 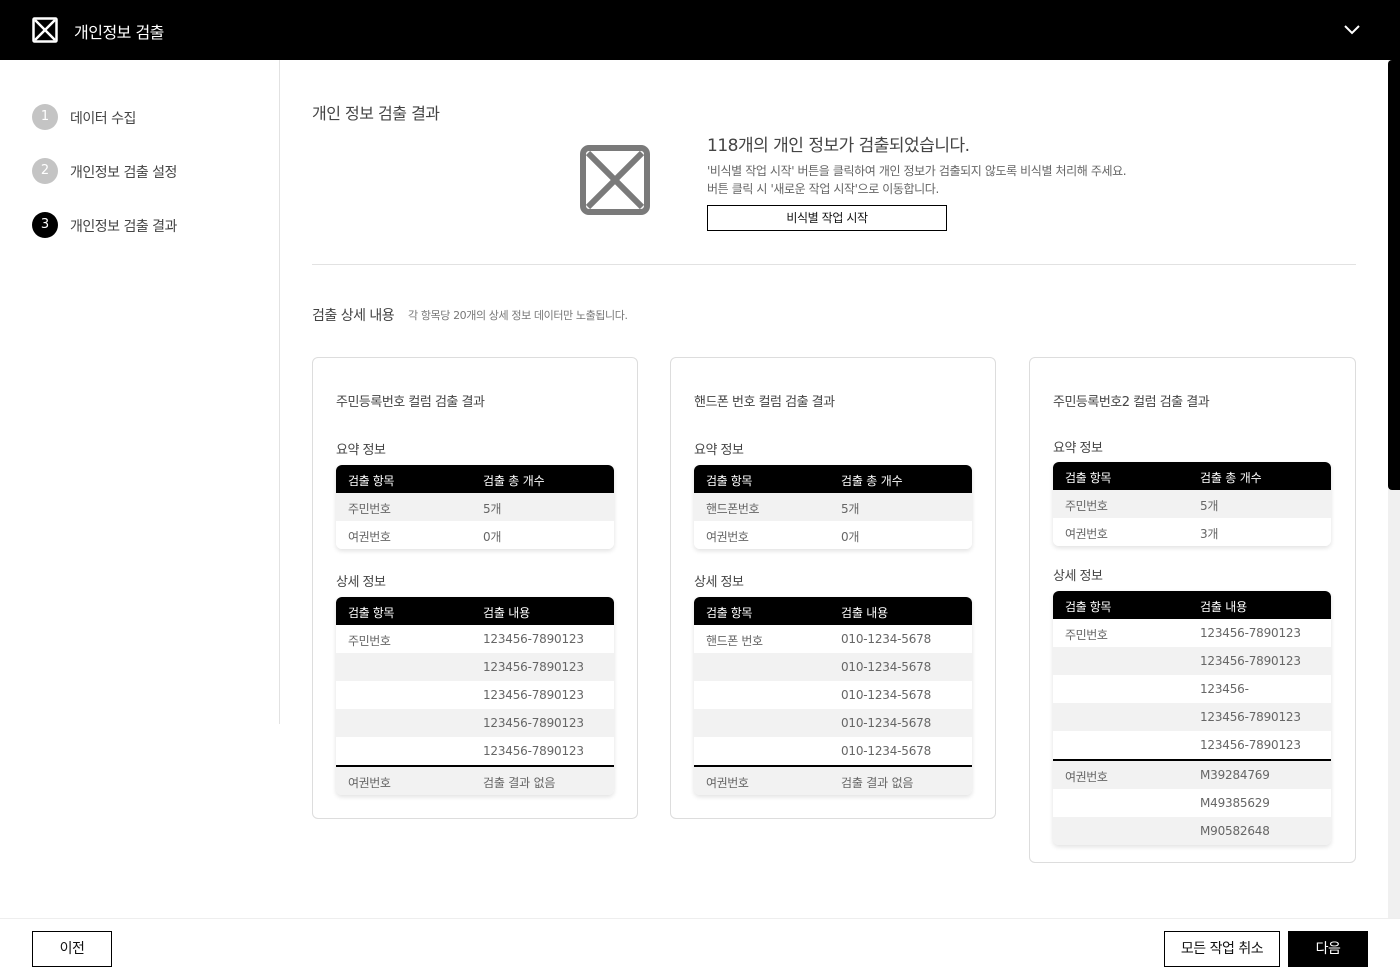 I want to click on step-number: 3, so click(x=45, y=225).